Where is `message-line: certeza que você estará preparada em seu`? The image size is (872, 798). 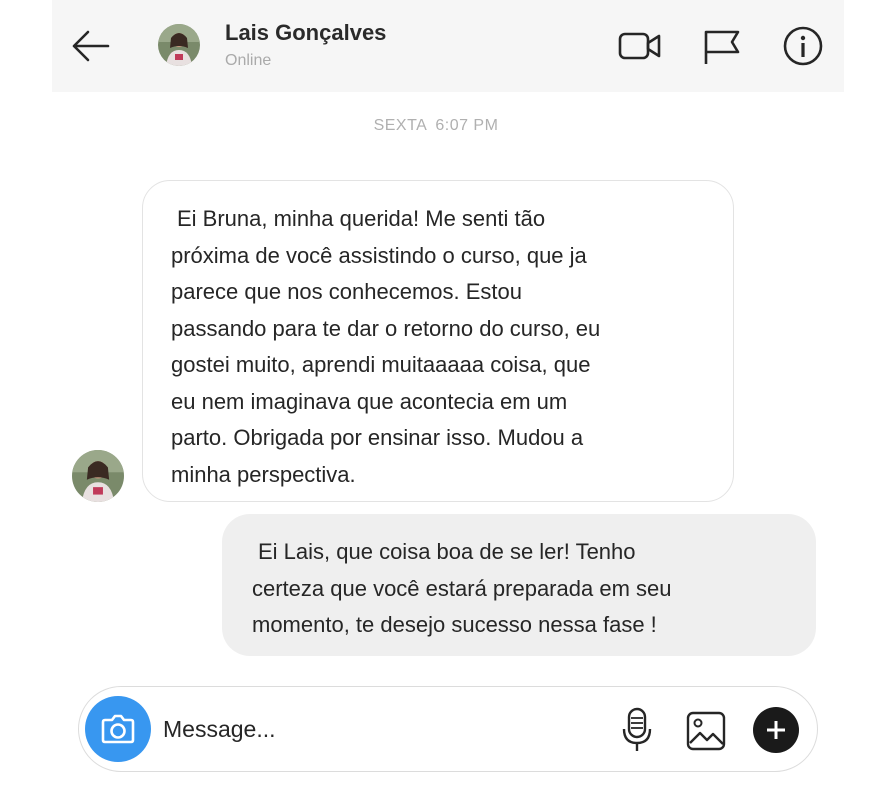
message-line: certeza que você estará preparada em seu is located at coordinates (462, 588).